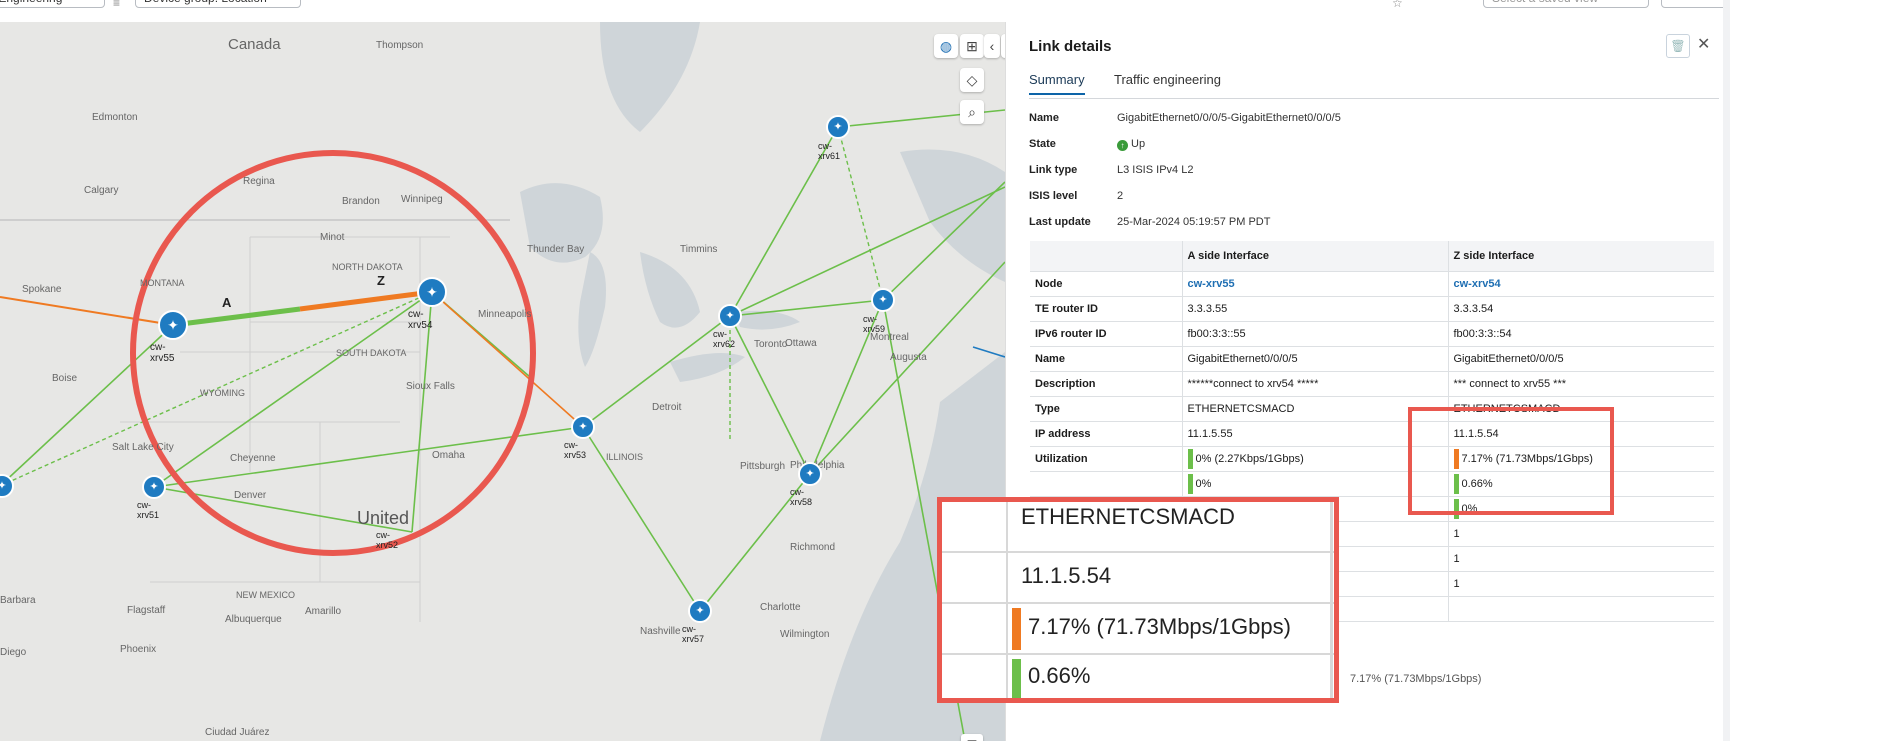  What do you see at coordinates (829, 151) in the screenshot?
I see `node-label: cw-xrv61` at bounding box center [829, 151].